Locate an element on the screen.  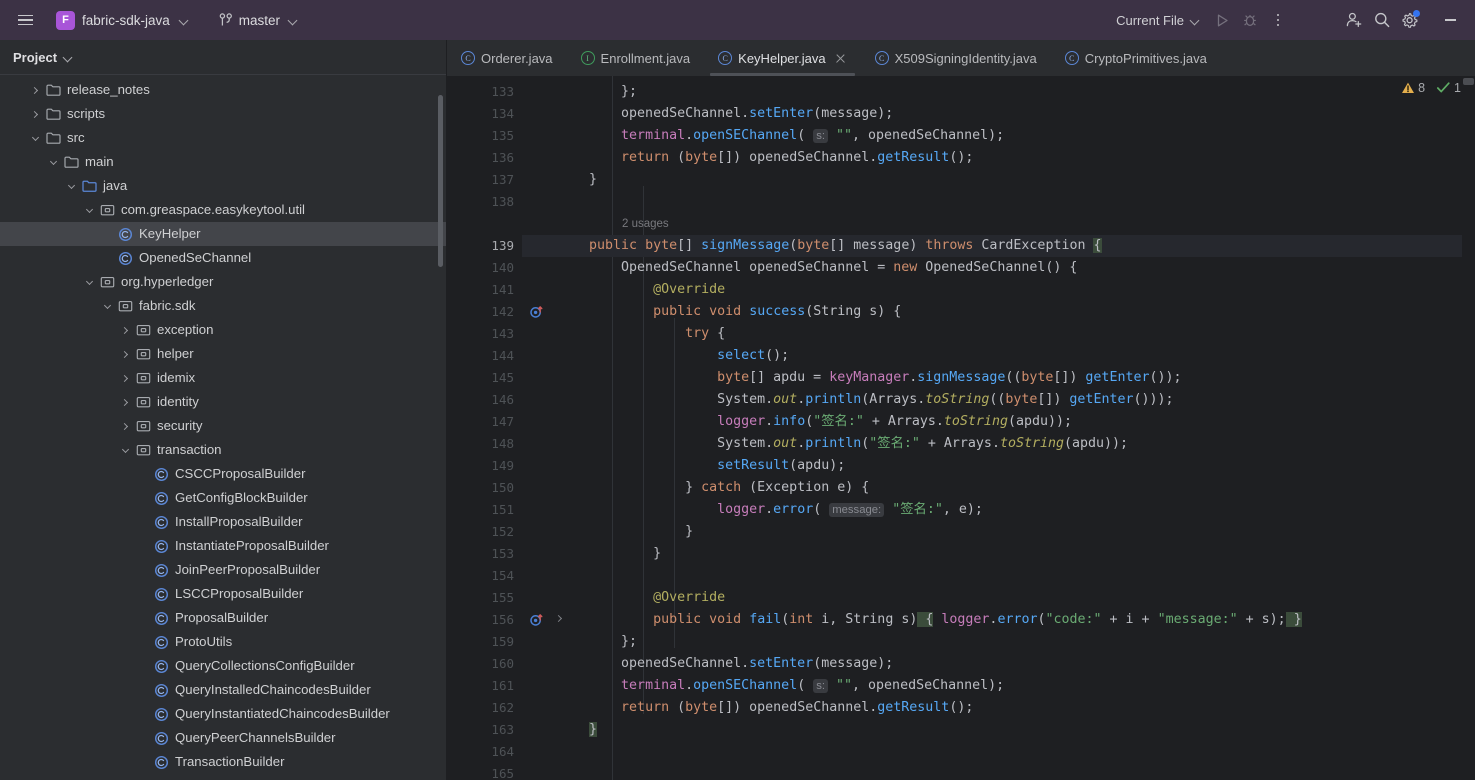
tree-item-joinpeerproposalbuilder: JoinPeerProposalBuilder is located at coordinates (223, 570).